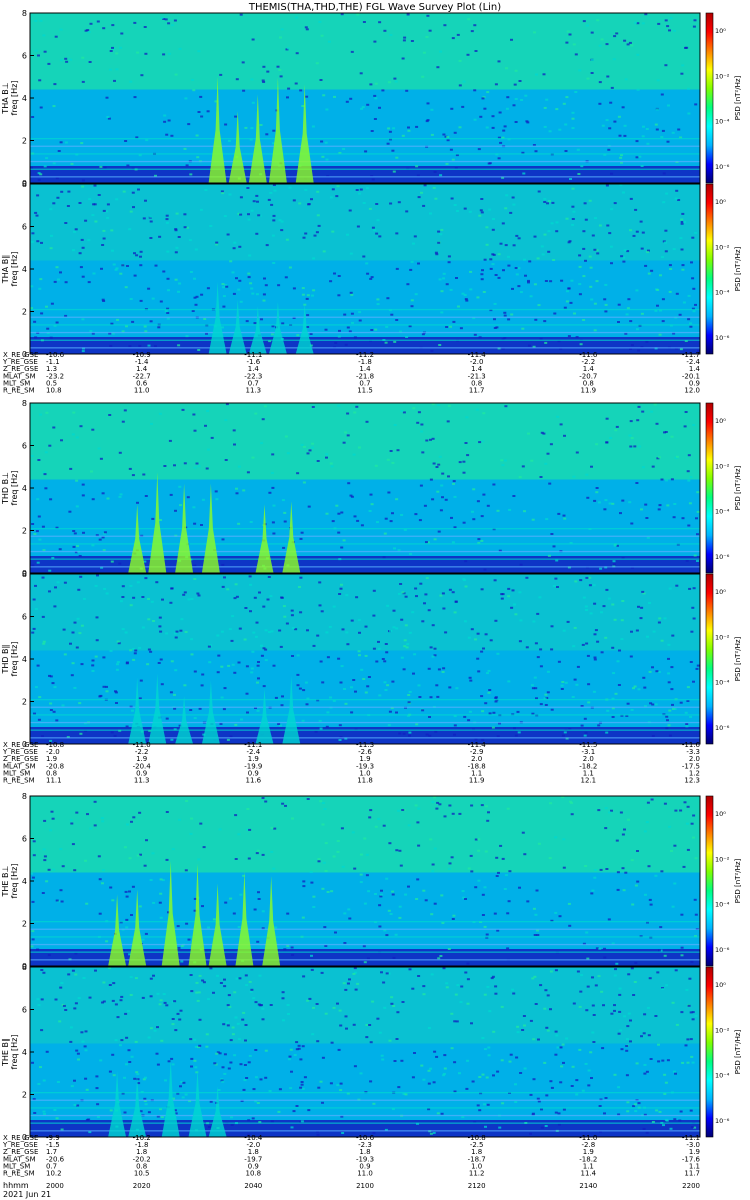  What do you see at coordinates (588, 1186) in the screenshot?
I see `time-tick-label: 2140` at bounding box center [588, 1186].